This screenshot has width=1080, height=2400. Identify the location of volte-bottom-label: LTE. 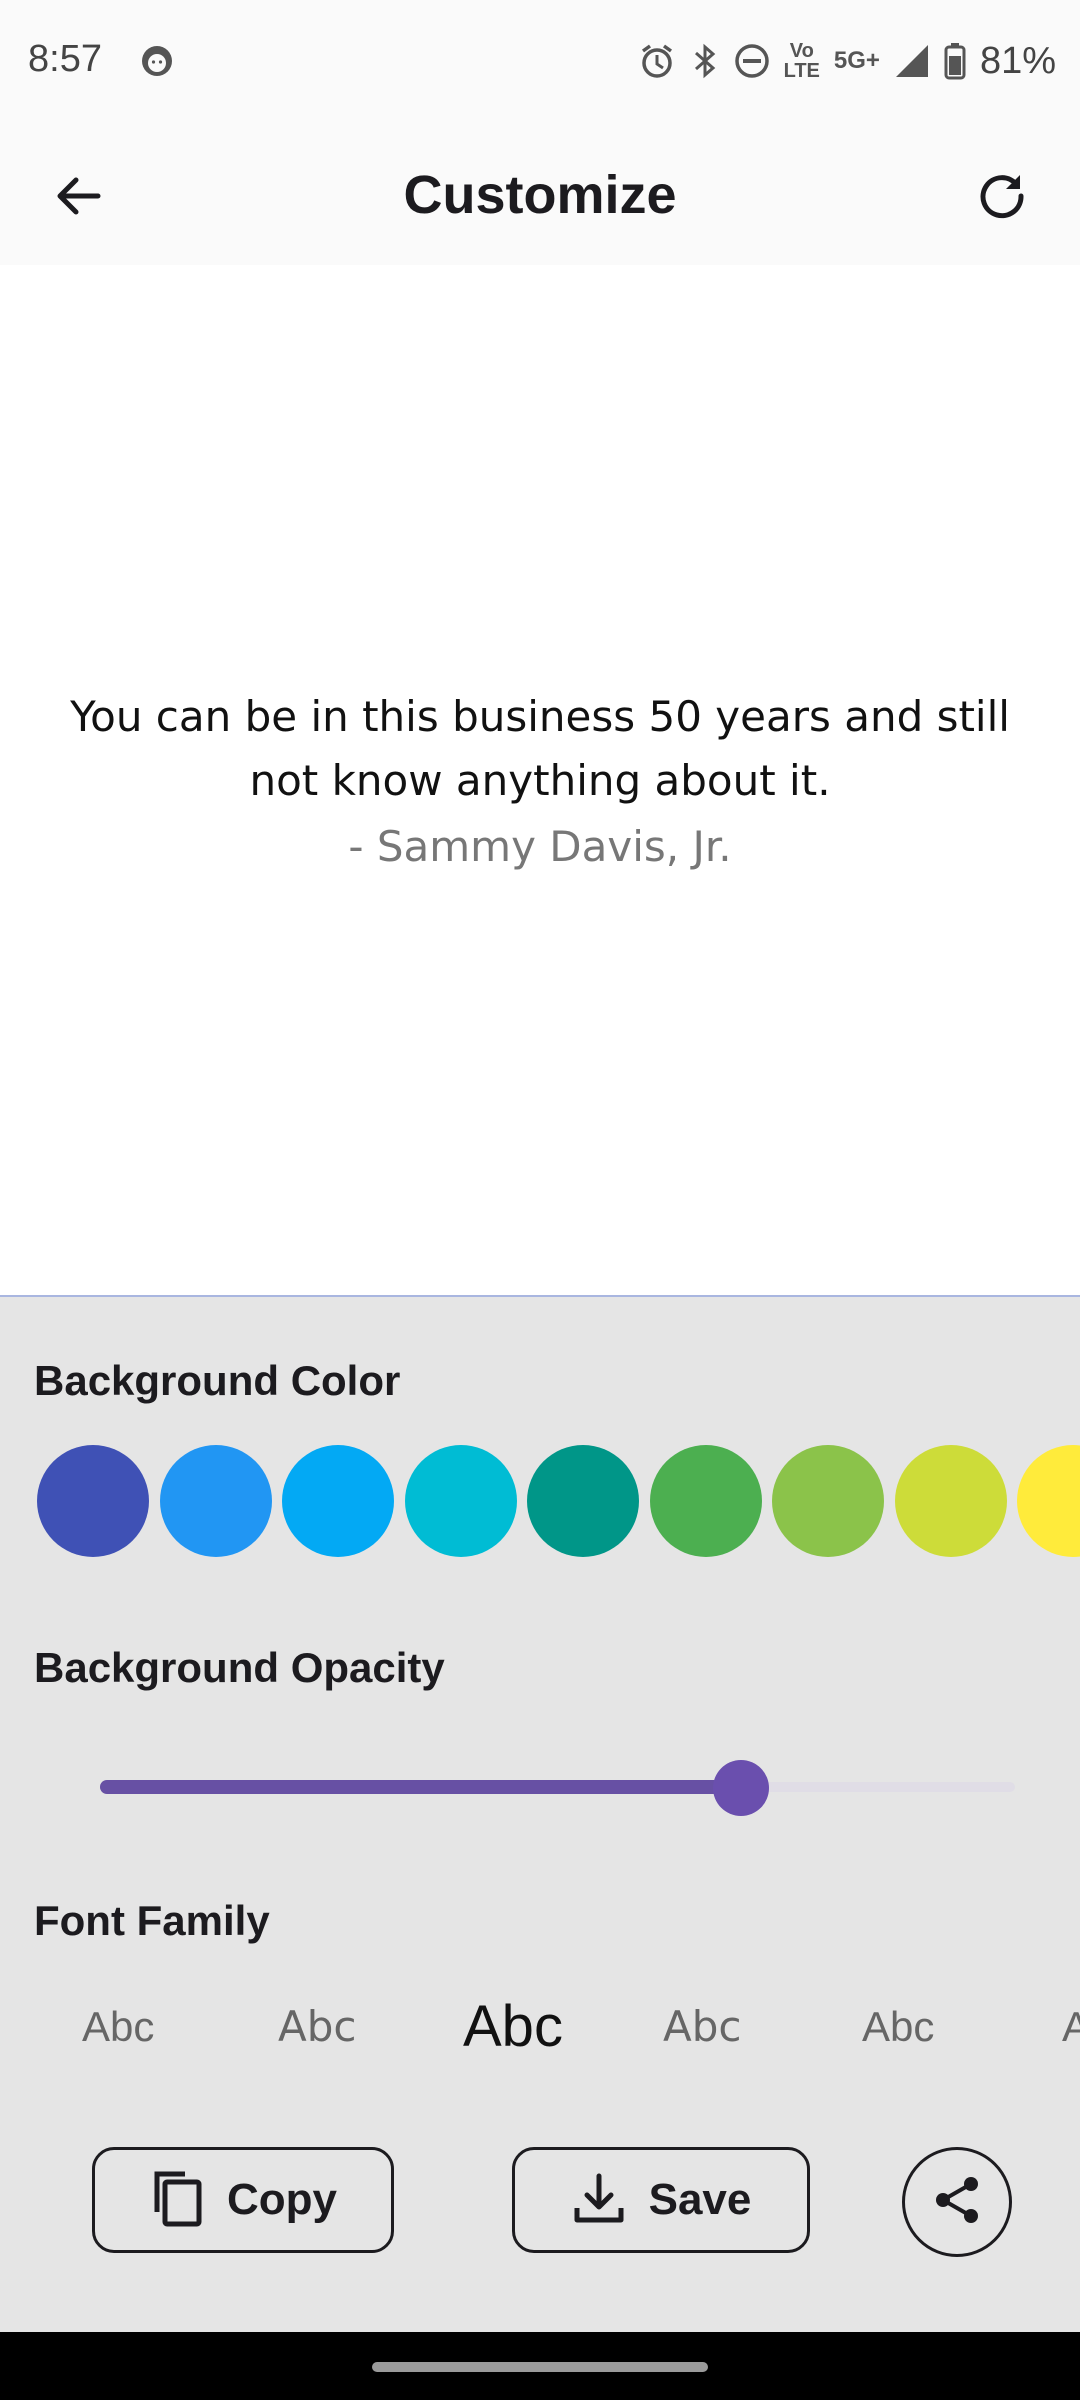
(801, 71).